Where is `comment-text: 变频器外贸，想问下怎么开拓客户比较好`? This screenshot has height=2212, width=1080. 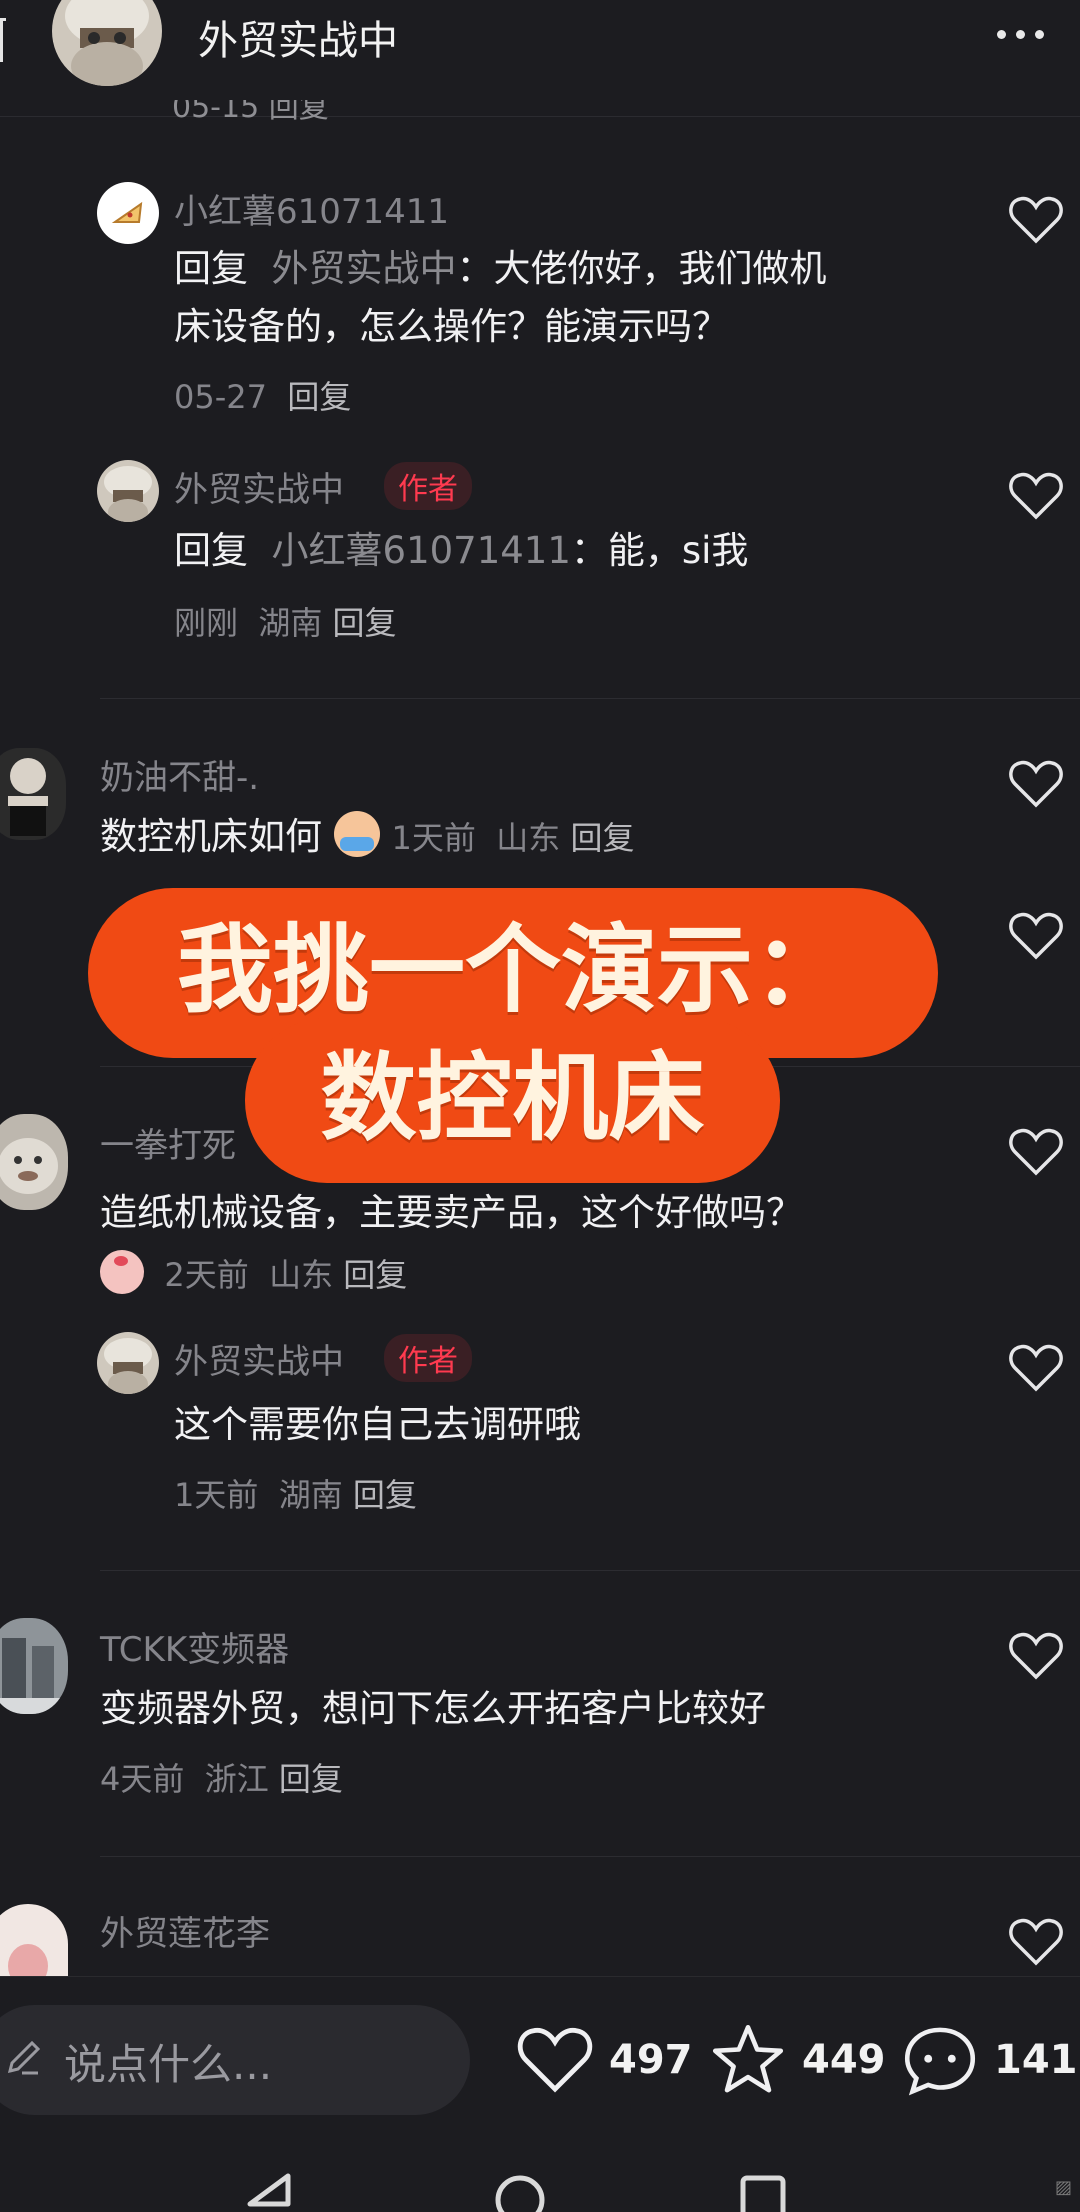 comment-text: 变频器外贸，想问下怎么开拓客户比较好 is located at coordinates (433, 1708).